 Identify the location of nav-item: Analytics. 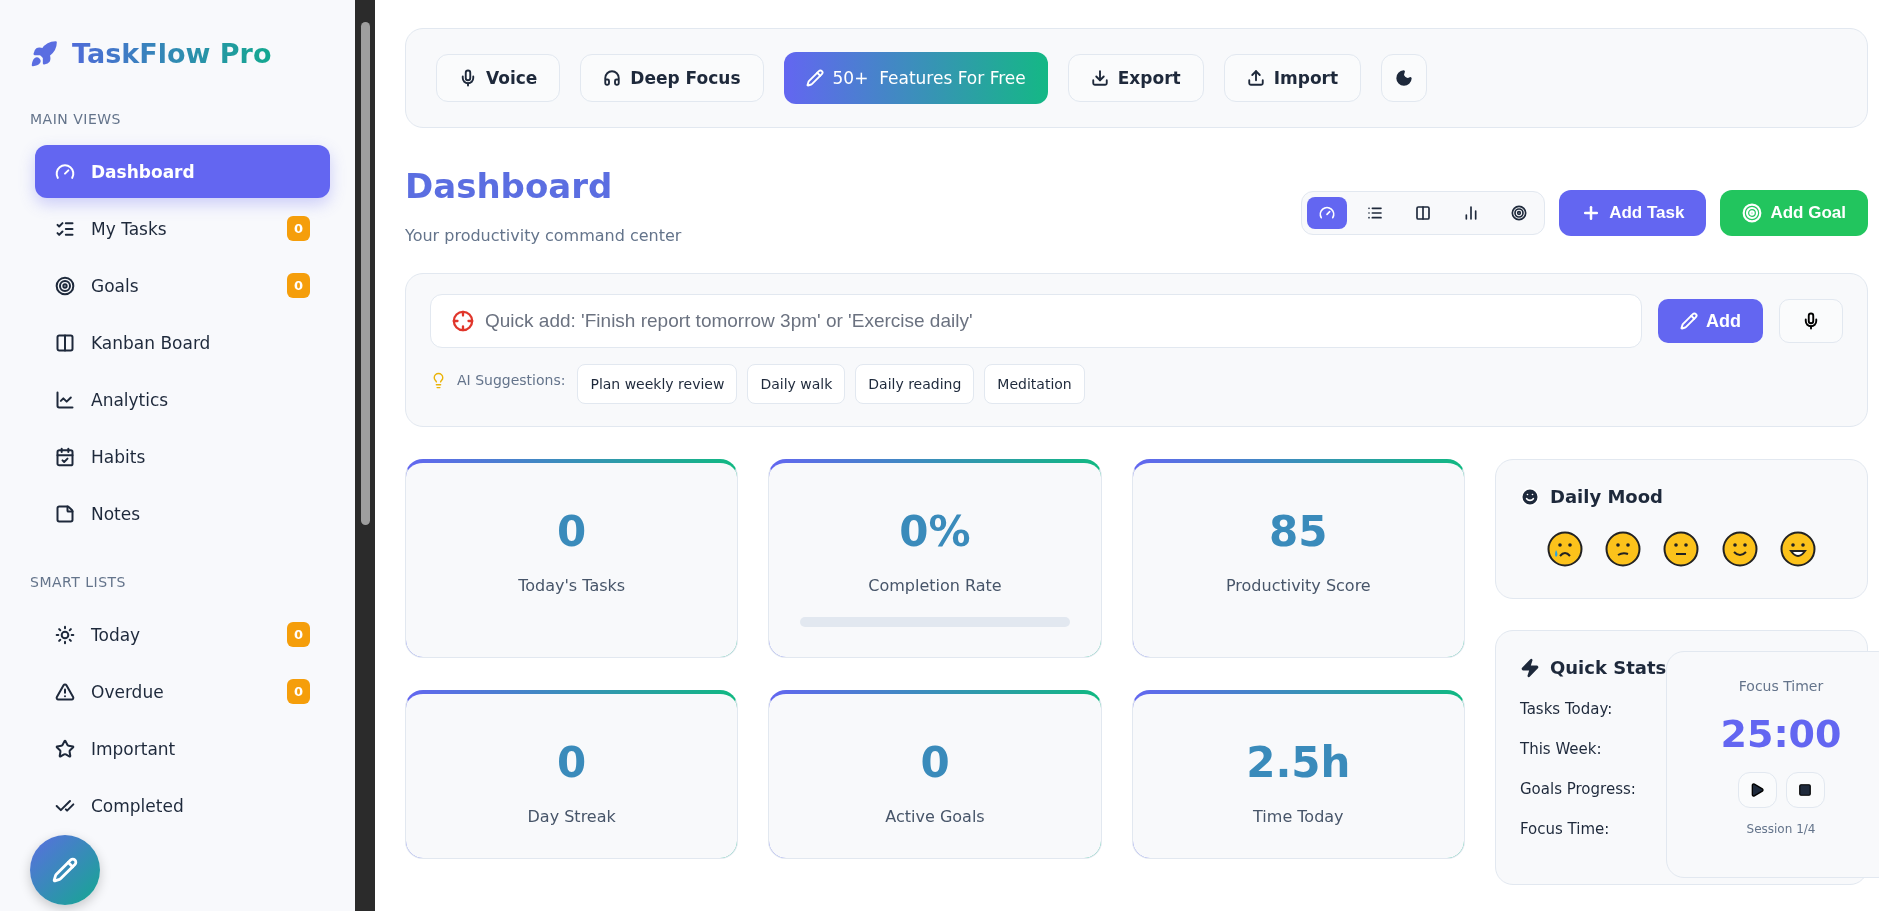
(182, 399).